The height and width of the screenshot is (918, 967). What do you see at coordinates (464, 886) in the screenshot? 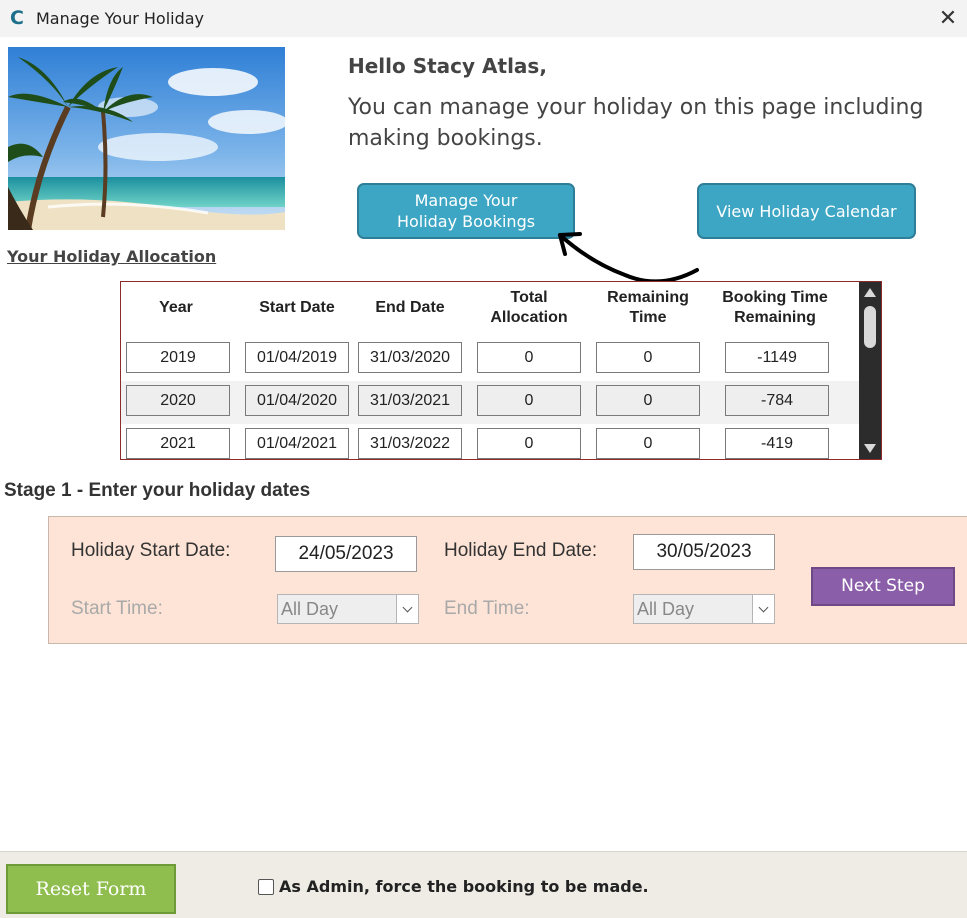
I see `admin-force-label: As Admin, force the booking to be made.` at bounding box center [464, 886].